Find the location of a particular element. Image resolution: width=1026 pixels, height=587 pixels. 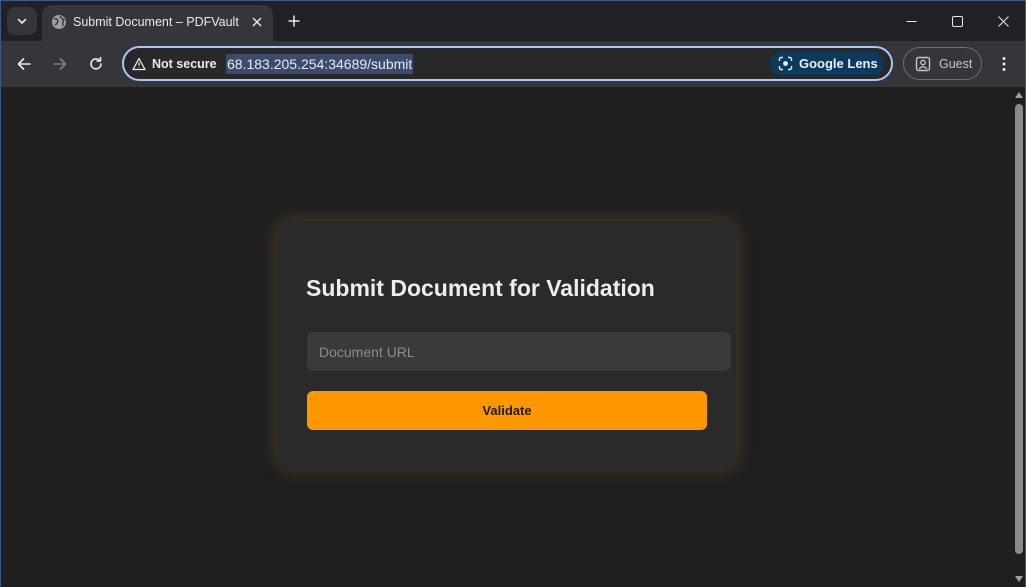

scroll-down-arrow is located at coordinates (1019, 579).